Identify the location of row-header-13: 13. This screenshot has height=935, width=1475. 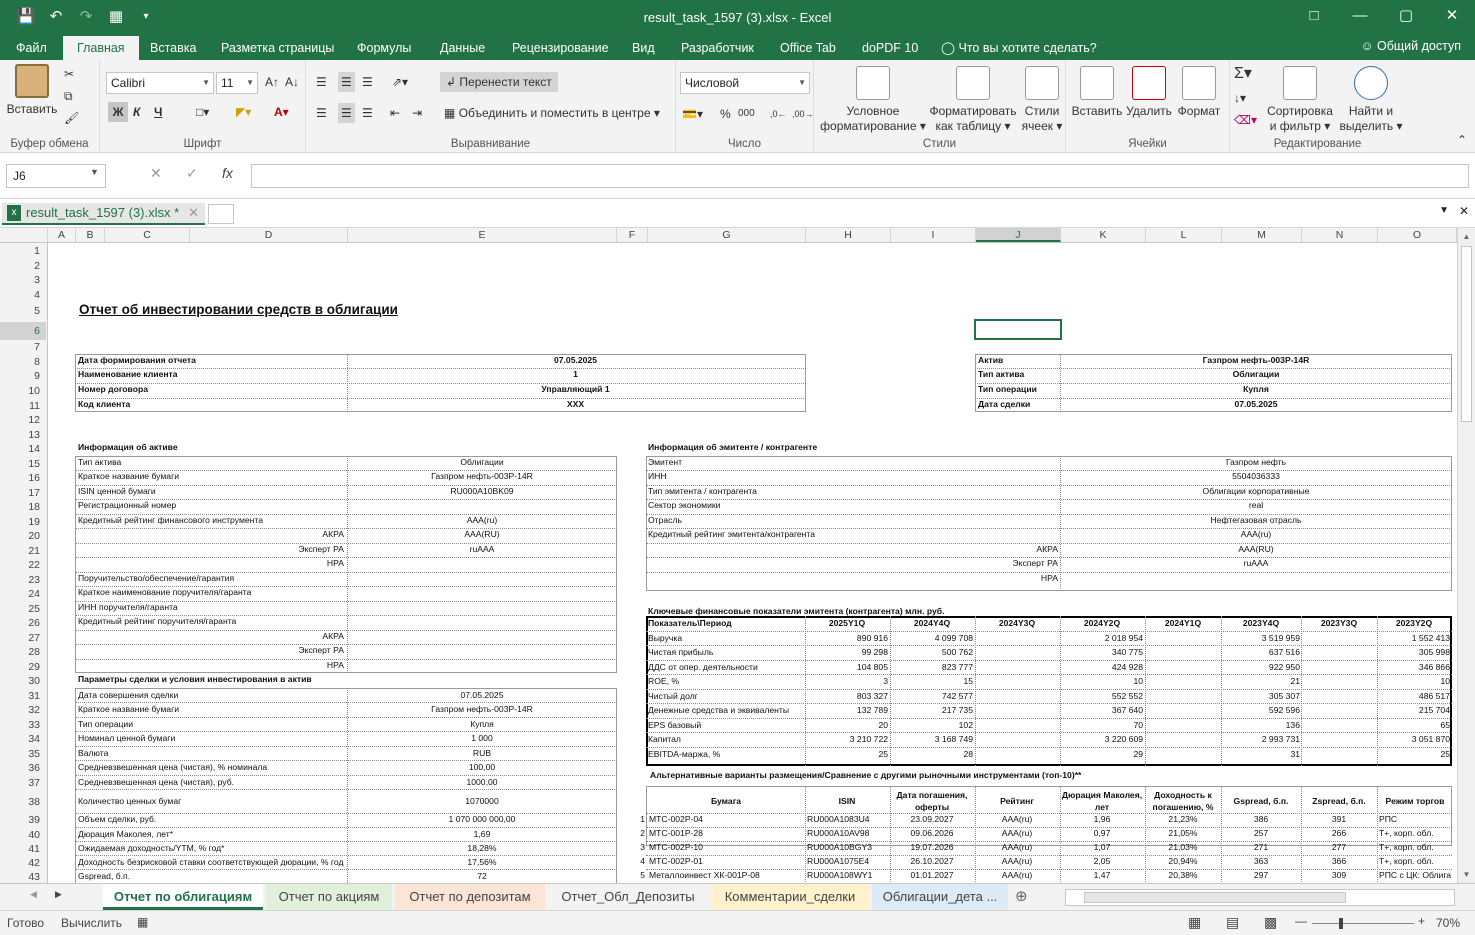
(23, 435).